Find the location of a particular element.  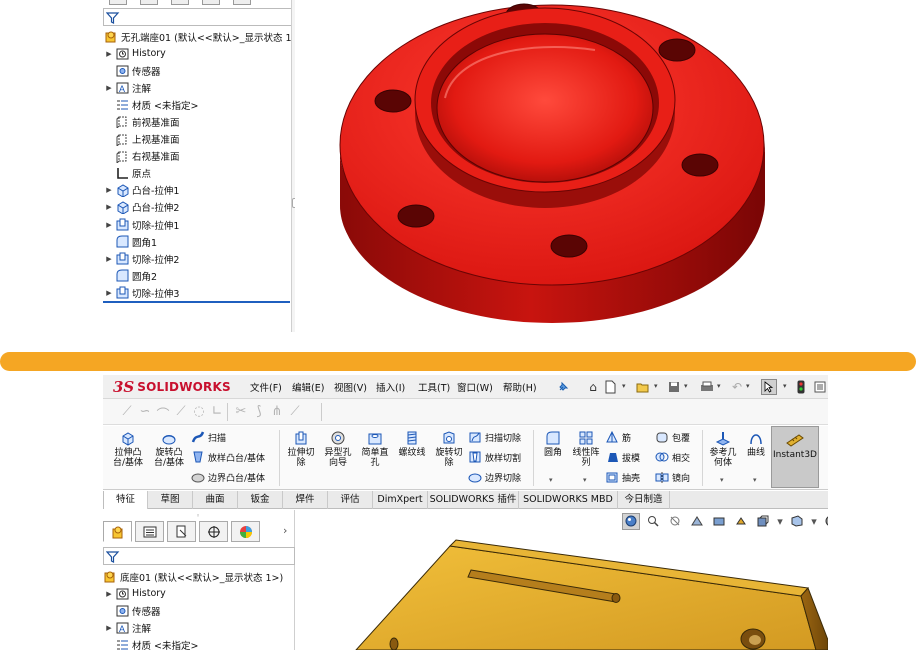

swept-boss-button: 扫描 is located at coordinates (208, 437).